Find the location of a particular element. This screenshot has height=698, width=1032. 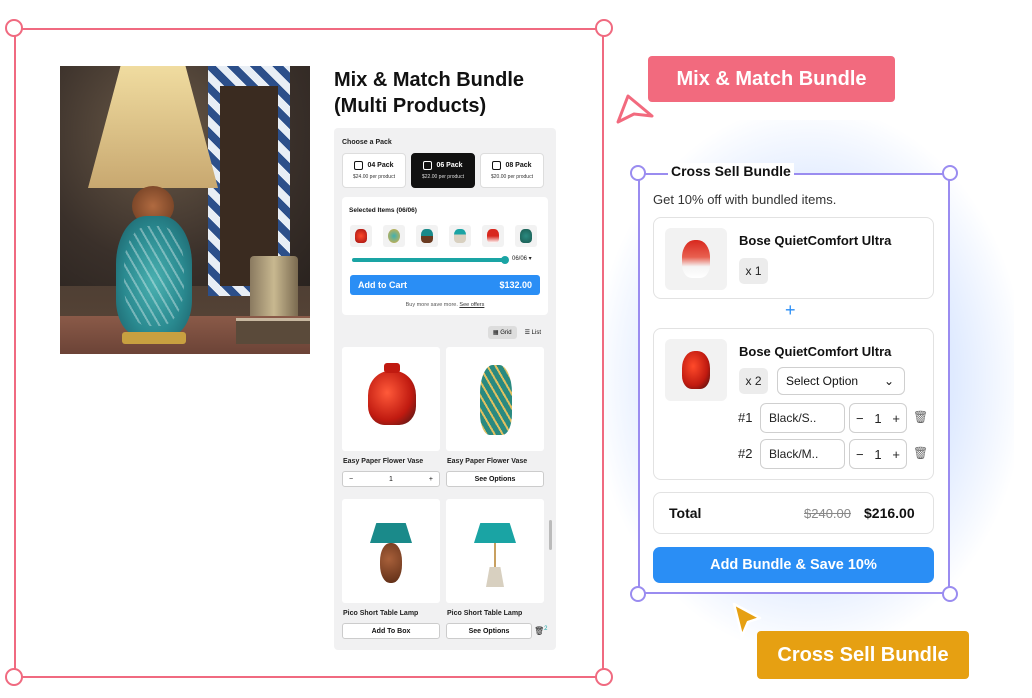

variant-select: Black/M.. is located at coordinates (802, 454).